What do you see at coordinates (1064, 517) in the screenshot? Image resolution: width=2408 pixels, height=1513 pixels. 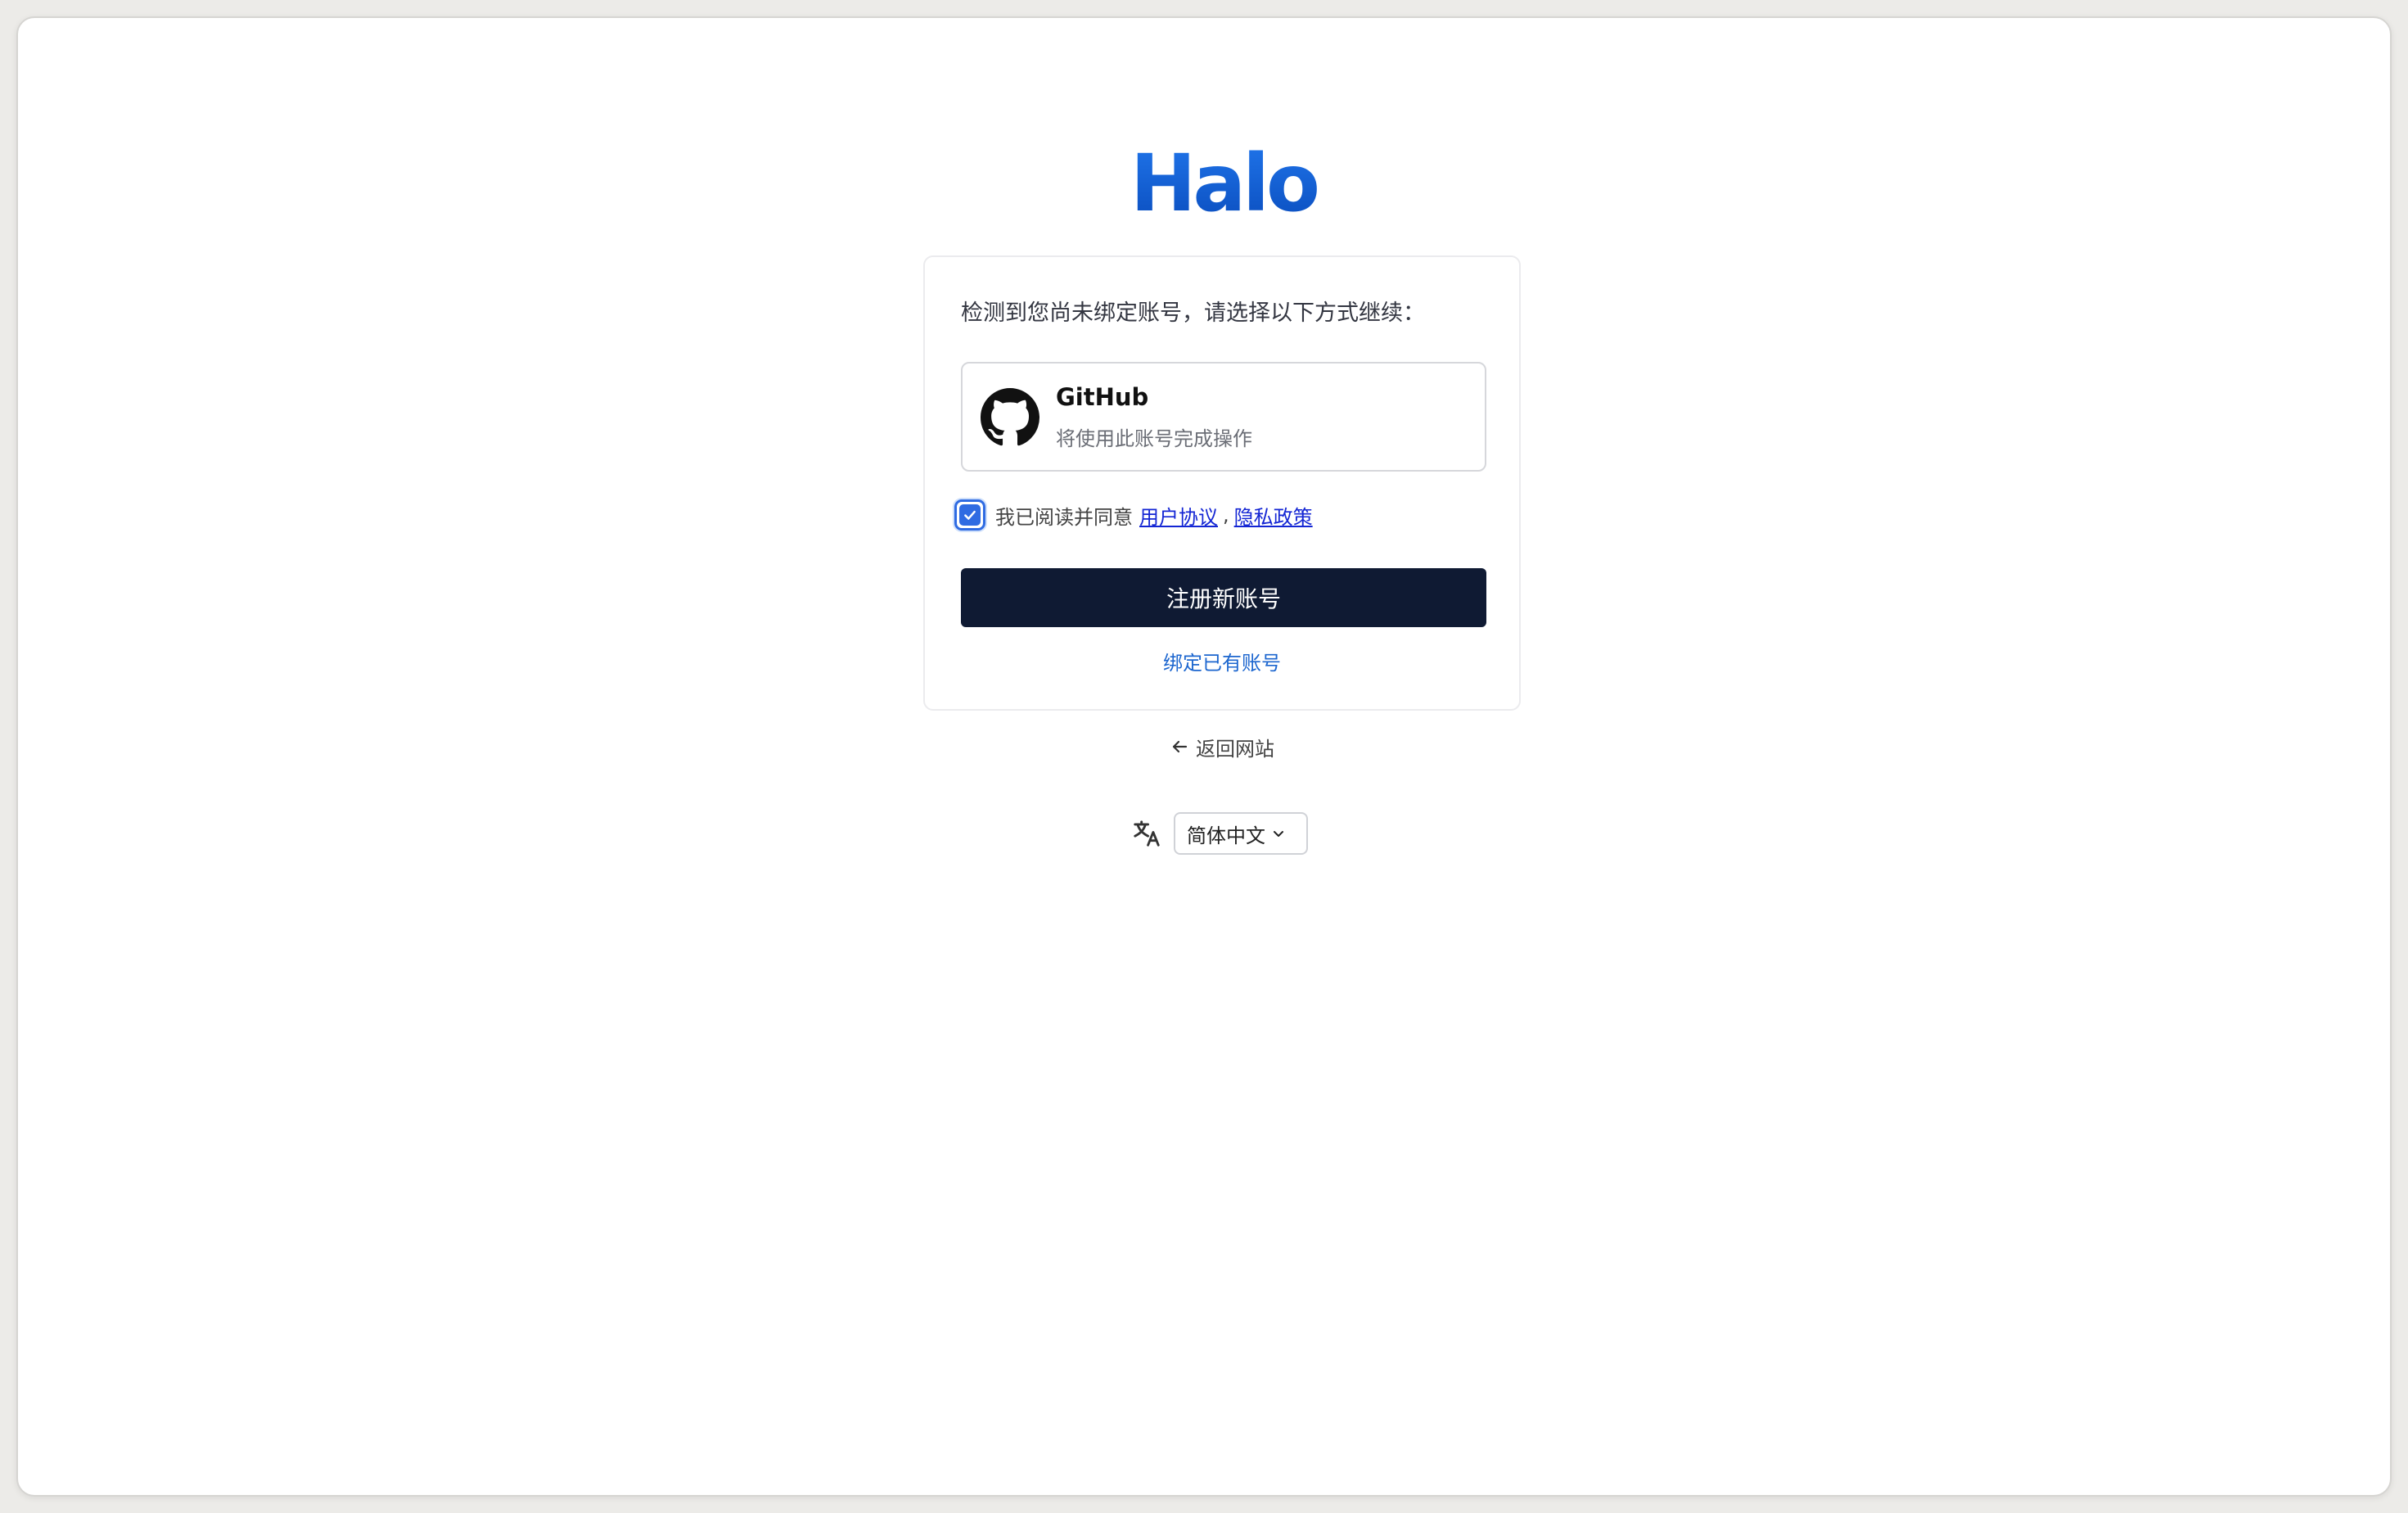 I see `agreement-text: 我已阅读并同意` at bounding box center [1064, 517].